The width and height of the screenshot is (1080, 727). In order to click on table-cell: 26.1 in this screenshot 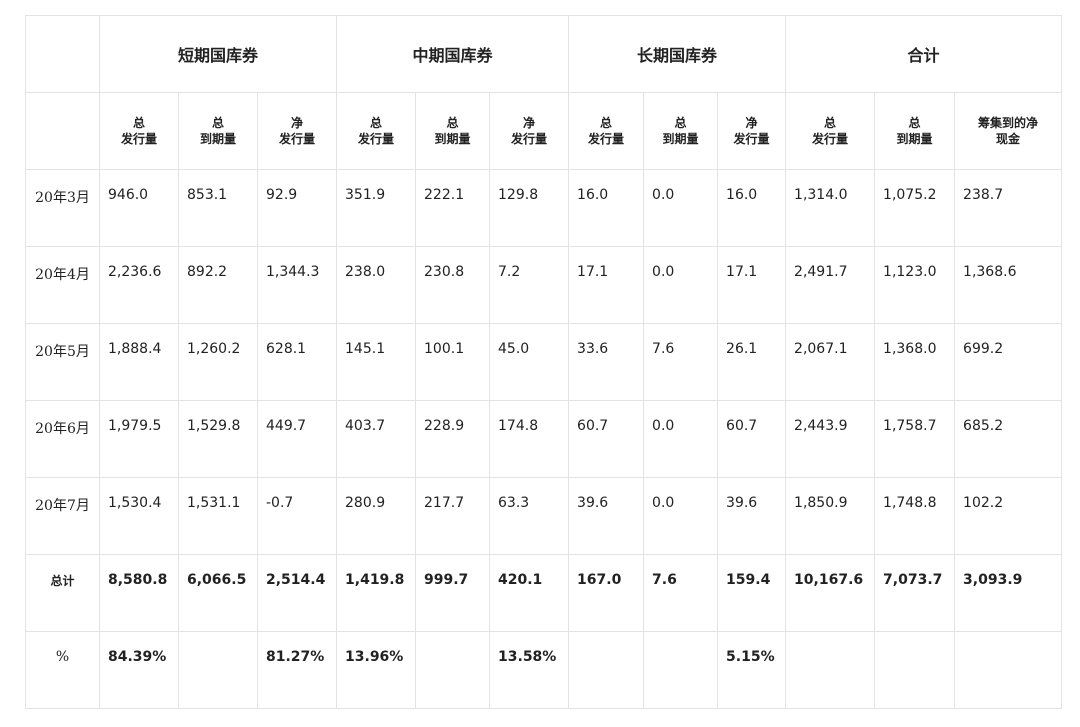, I will do `click(752, 362)`.